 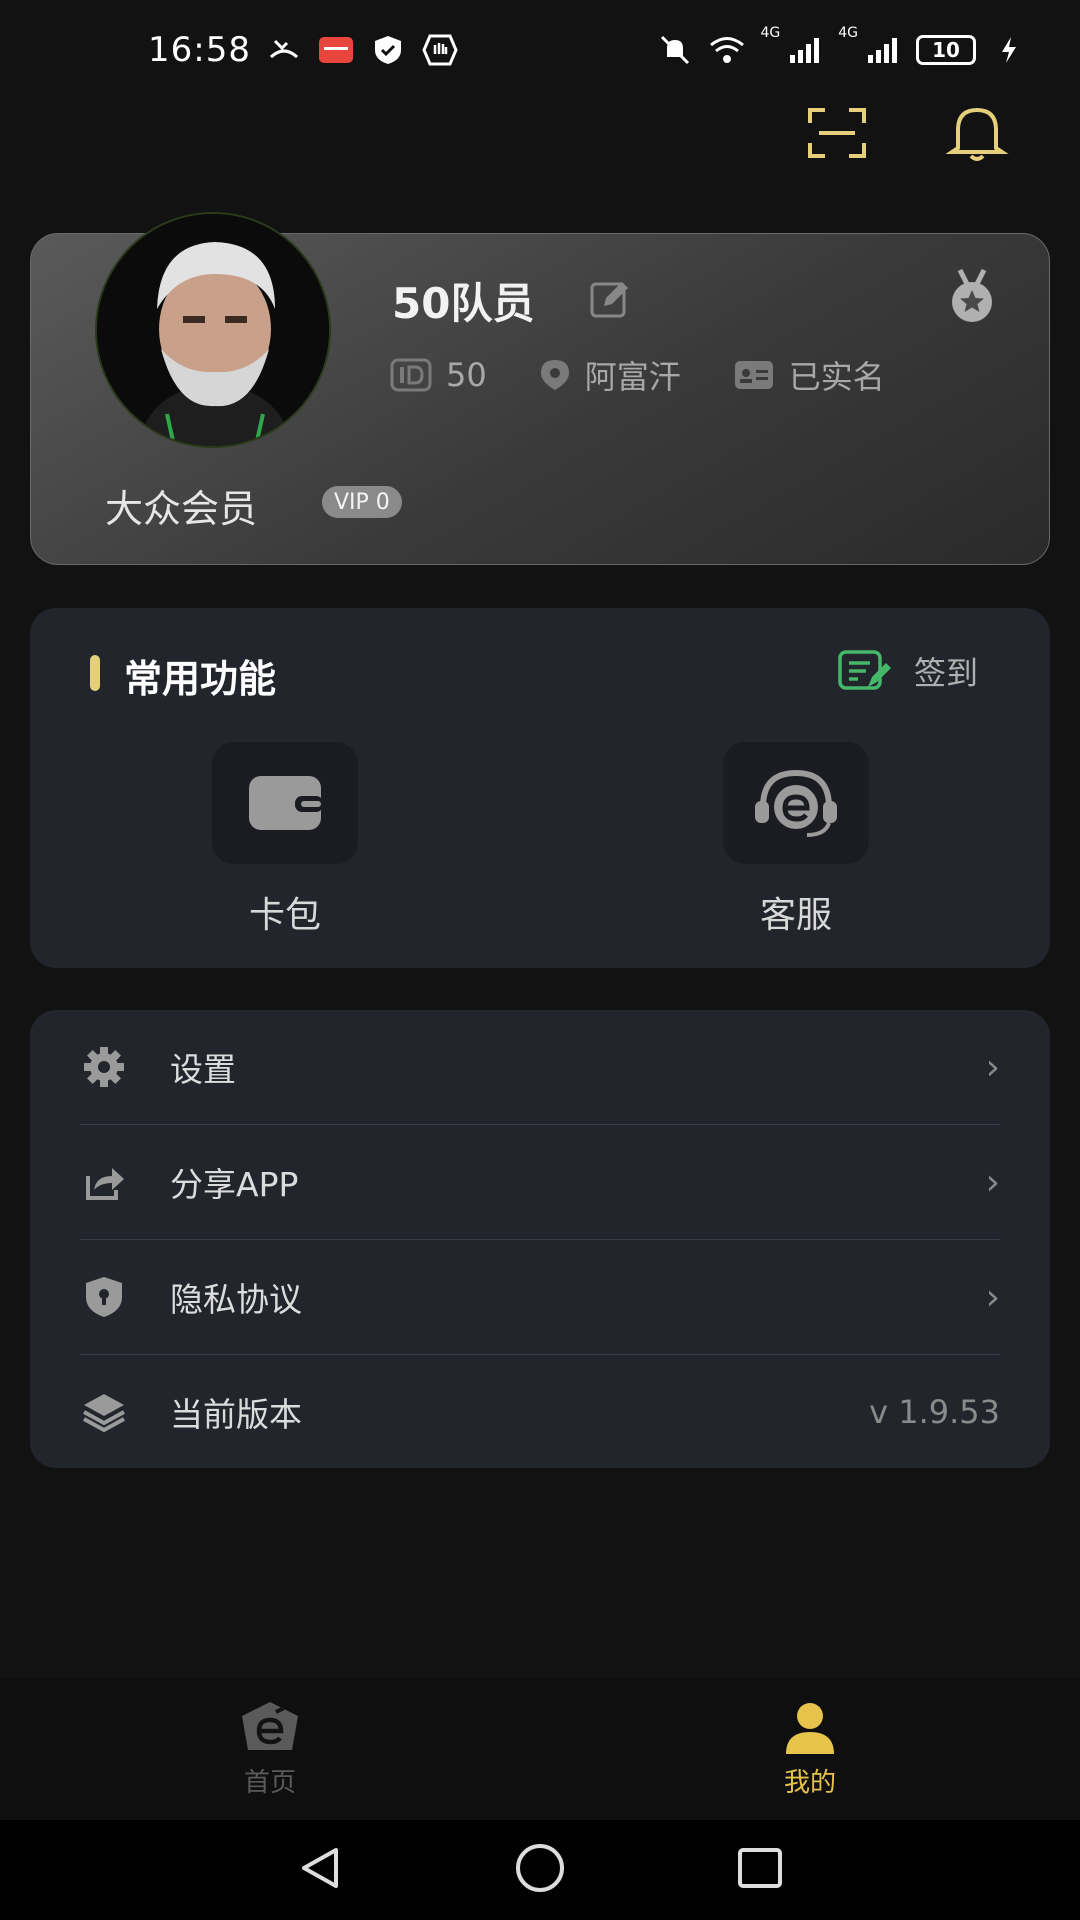 What do you see at coordinates (836, 377) in the screenshot?
I see `verified-status: 已实名` at bounding box center [836, 377].